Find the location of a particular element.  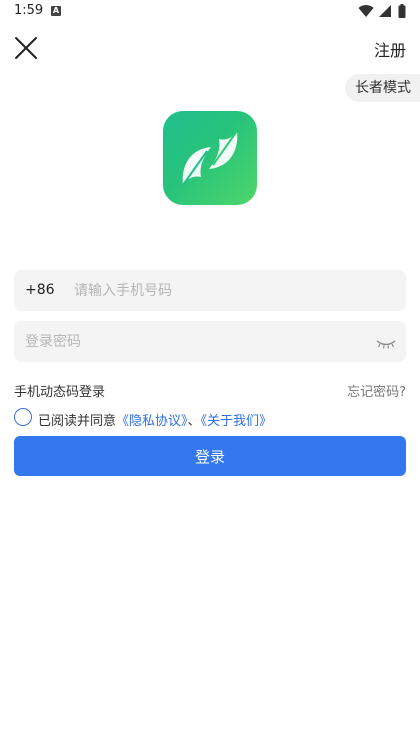

about-us-link: 《关于我们》 is located at coordinates (237, 421).